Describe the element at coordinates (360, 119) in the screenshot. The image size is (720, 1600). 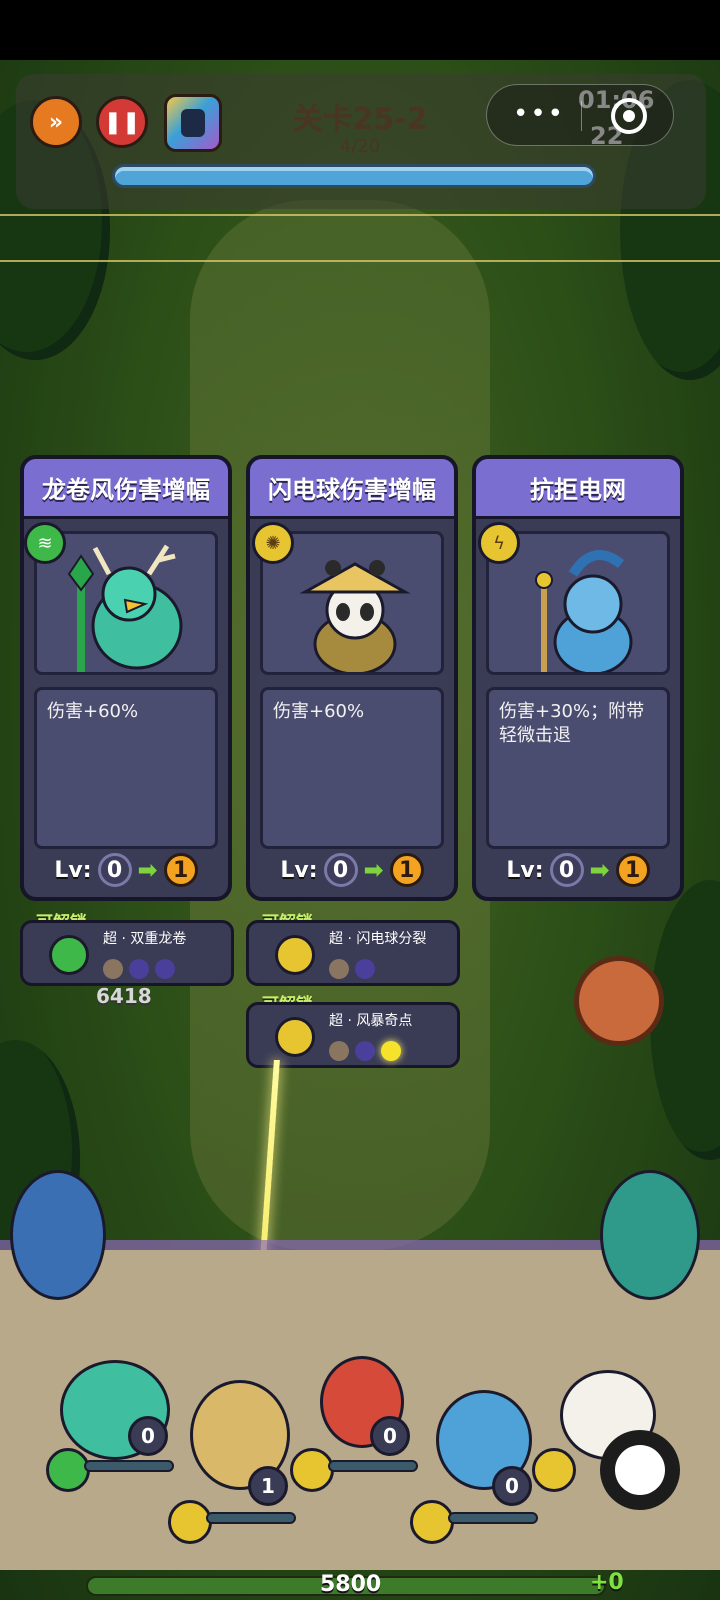
I see `level-title: 关卡25-2` at that location.